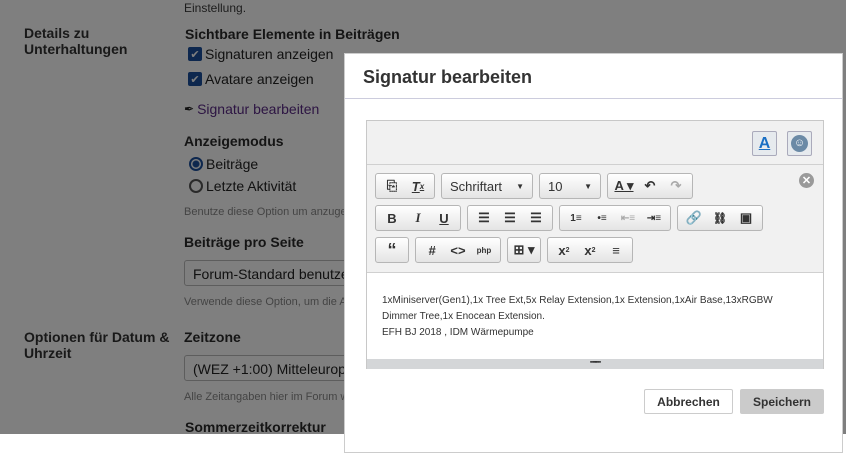  Describe the element at coordinates (476, 186) in the screenshot. I see `font-family-value: Schriftart` at that location.